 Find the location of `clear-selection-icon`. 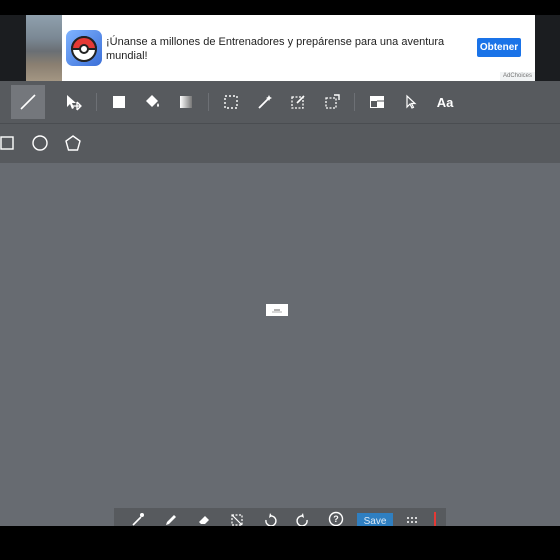

clear-selection-icon is located at coordinates (237, 520).